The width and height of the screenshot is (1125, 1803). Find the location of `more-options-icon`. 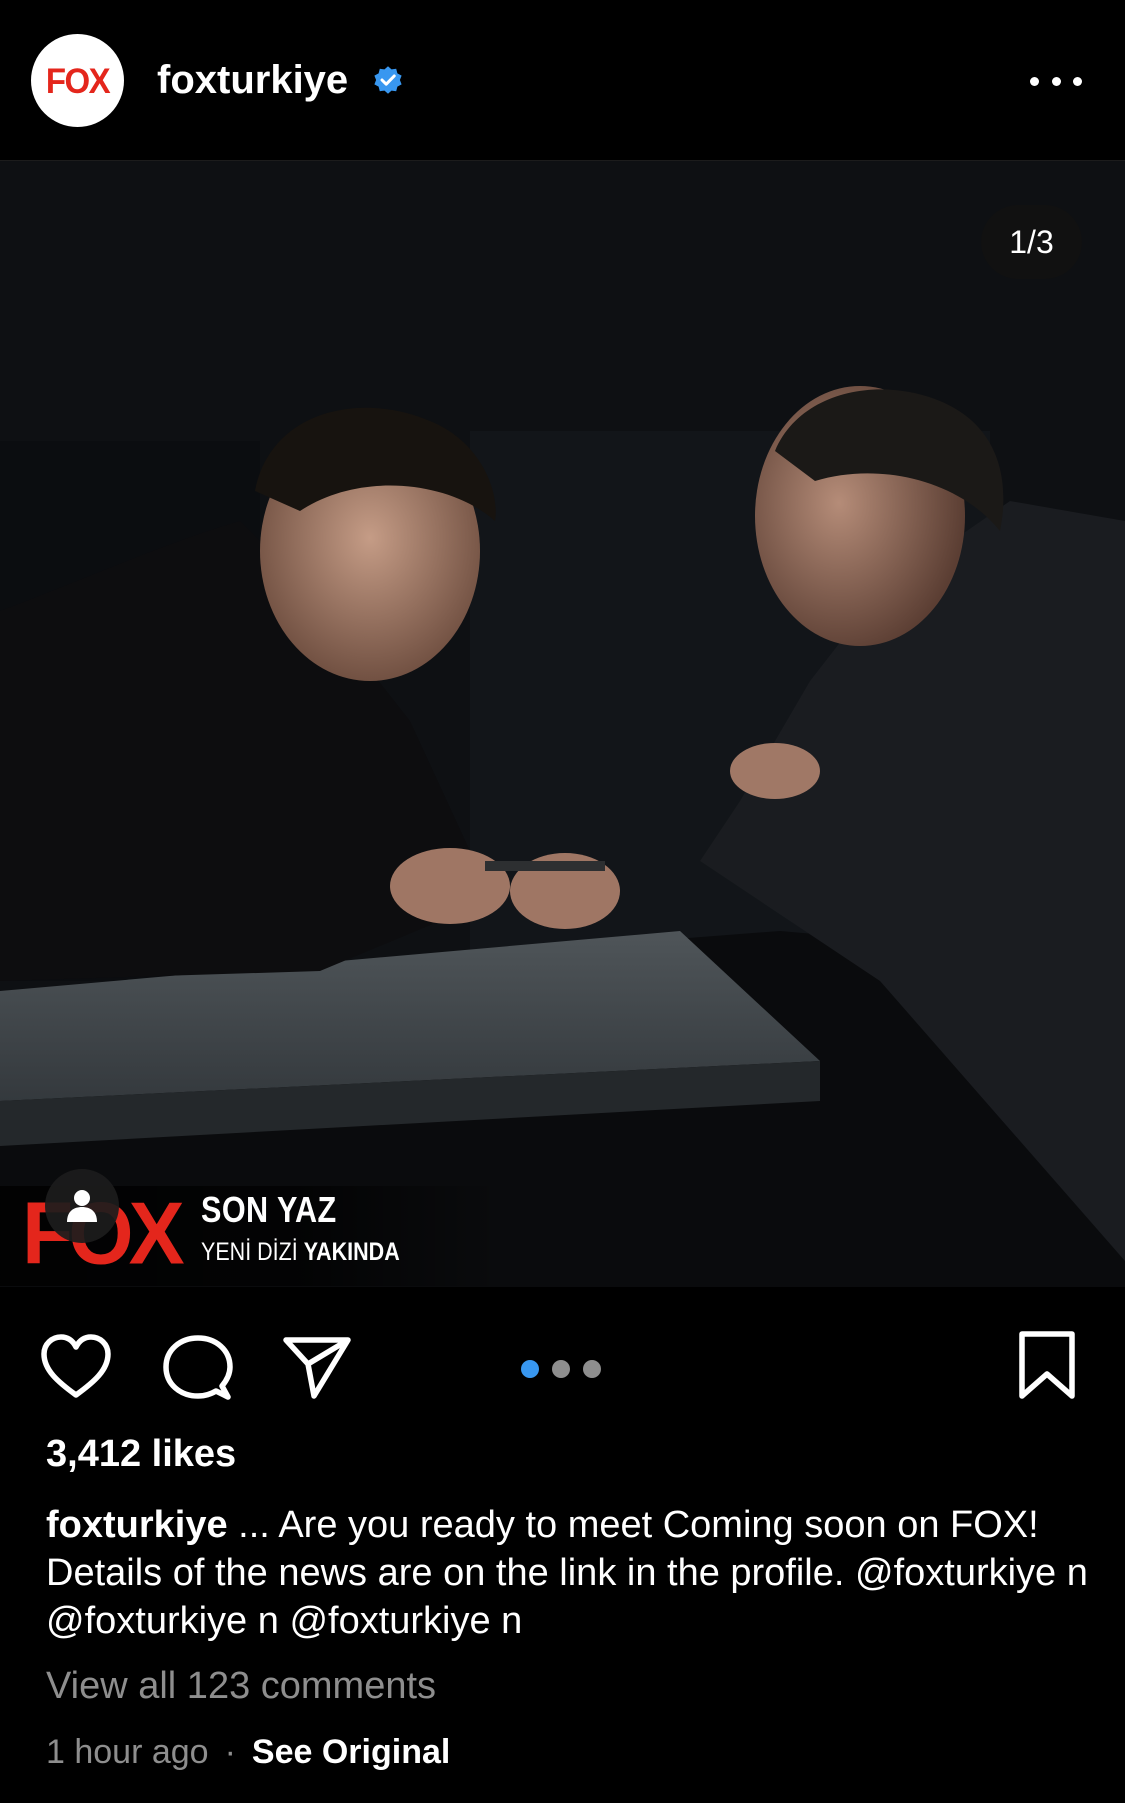

more-options-icon is located at coordinates (1056, 81).